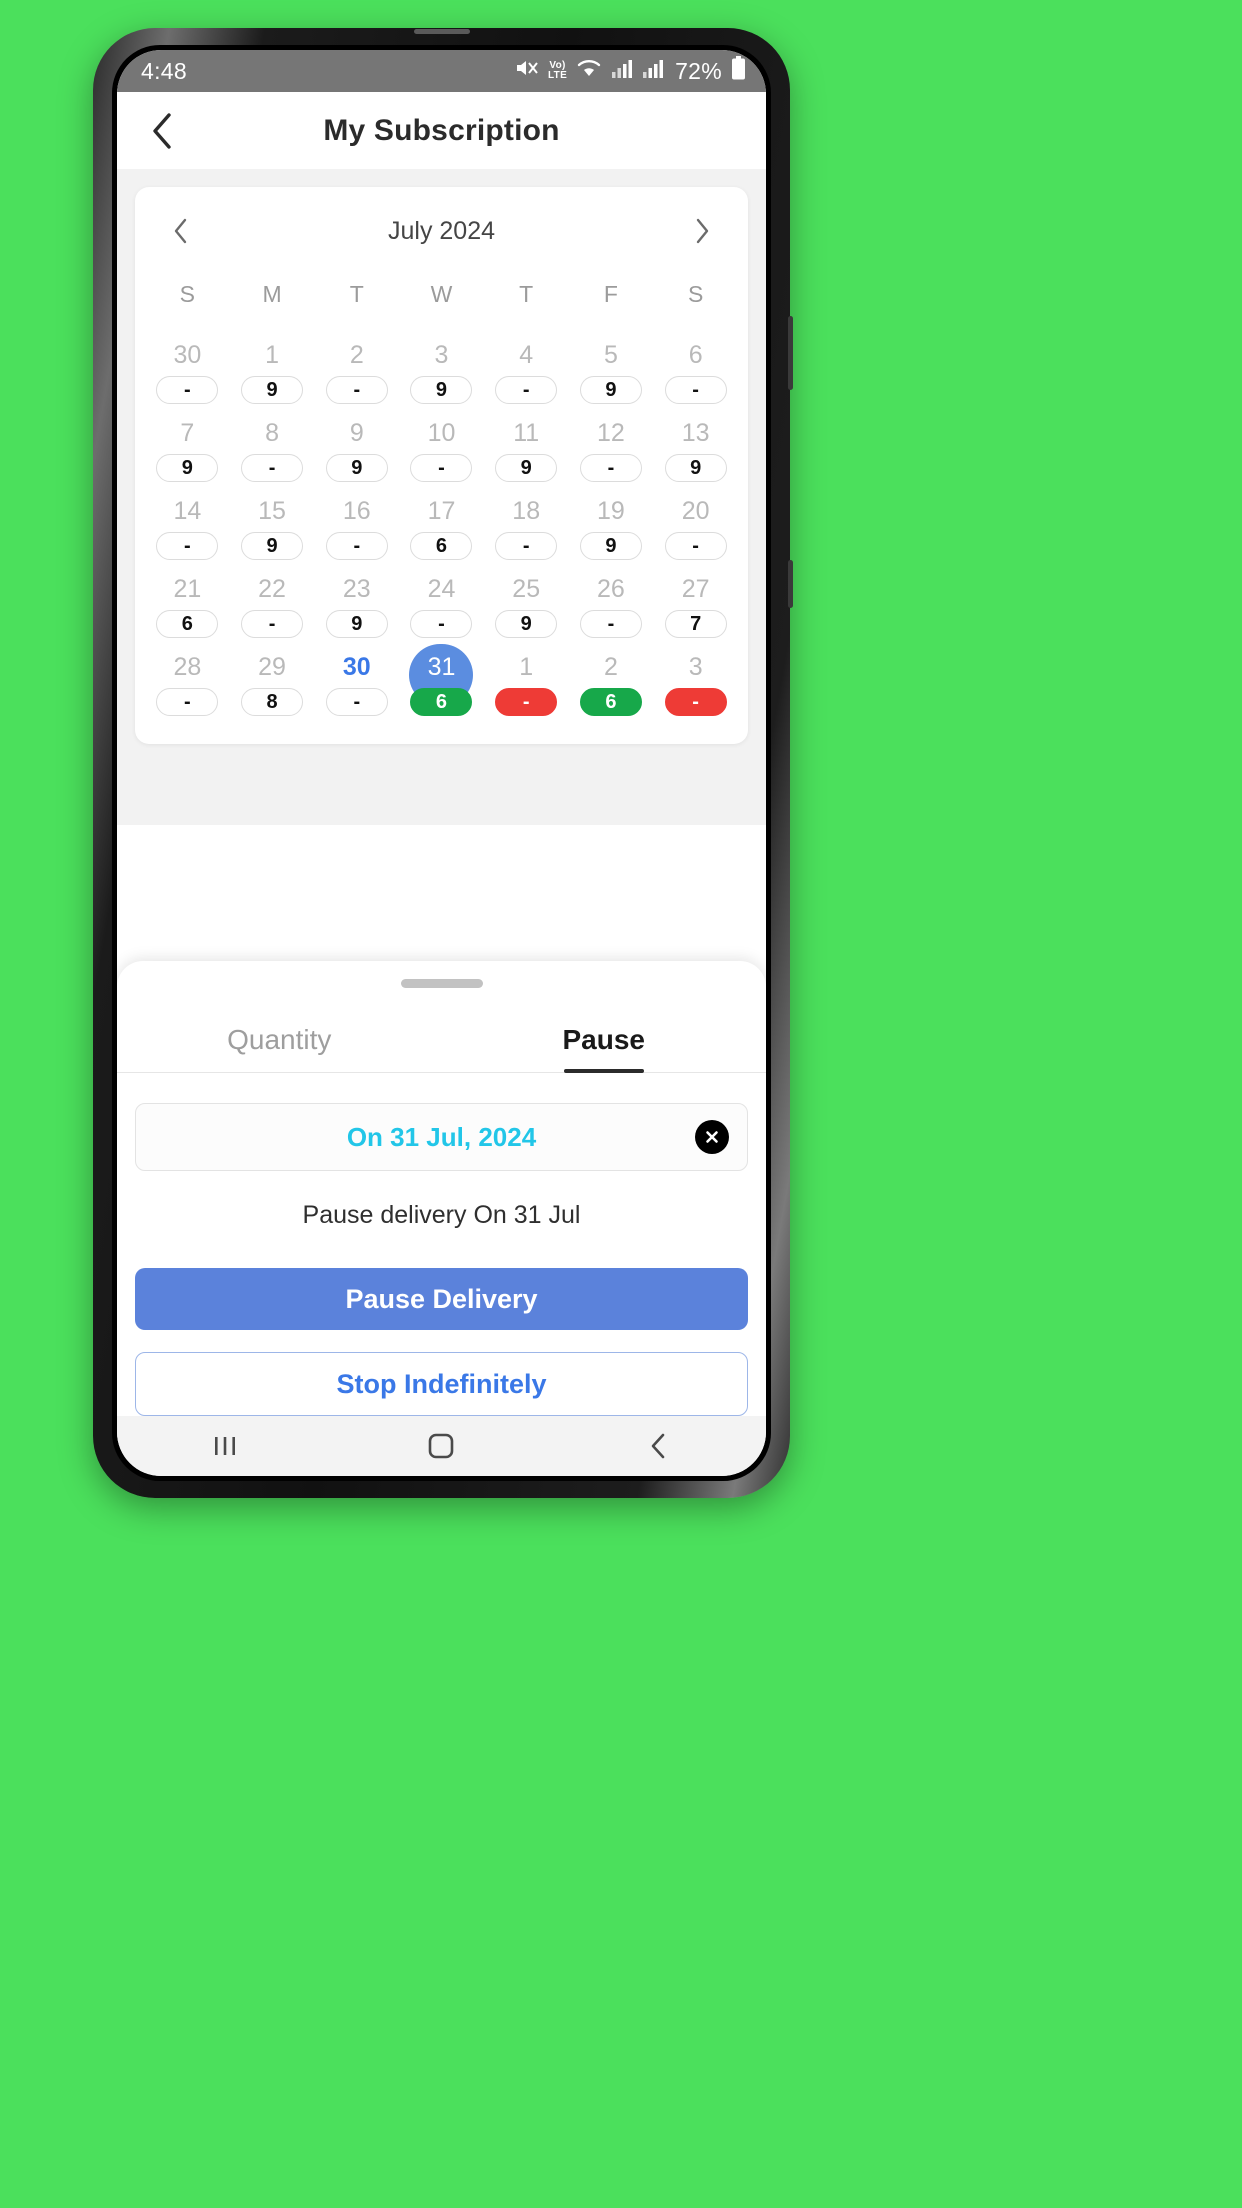 The width and height of the screenshot is (1242, 2208). I want to click on calendar-day-cell: 27 7, so click(695, 605).